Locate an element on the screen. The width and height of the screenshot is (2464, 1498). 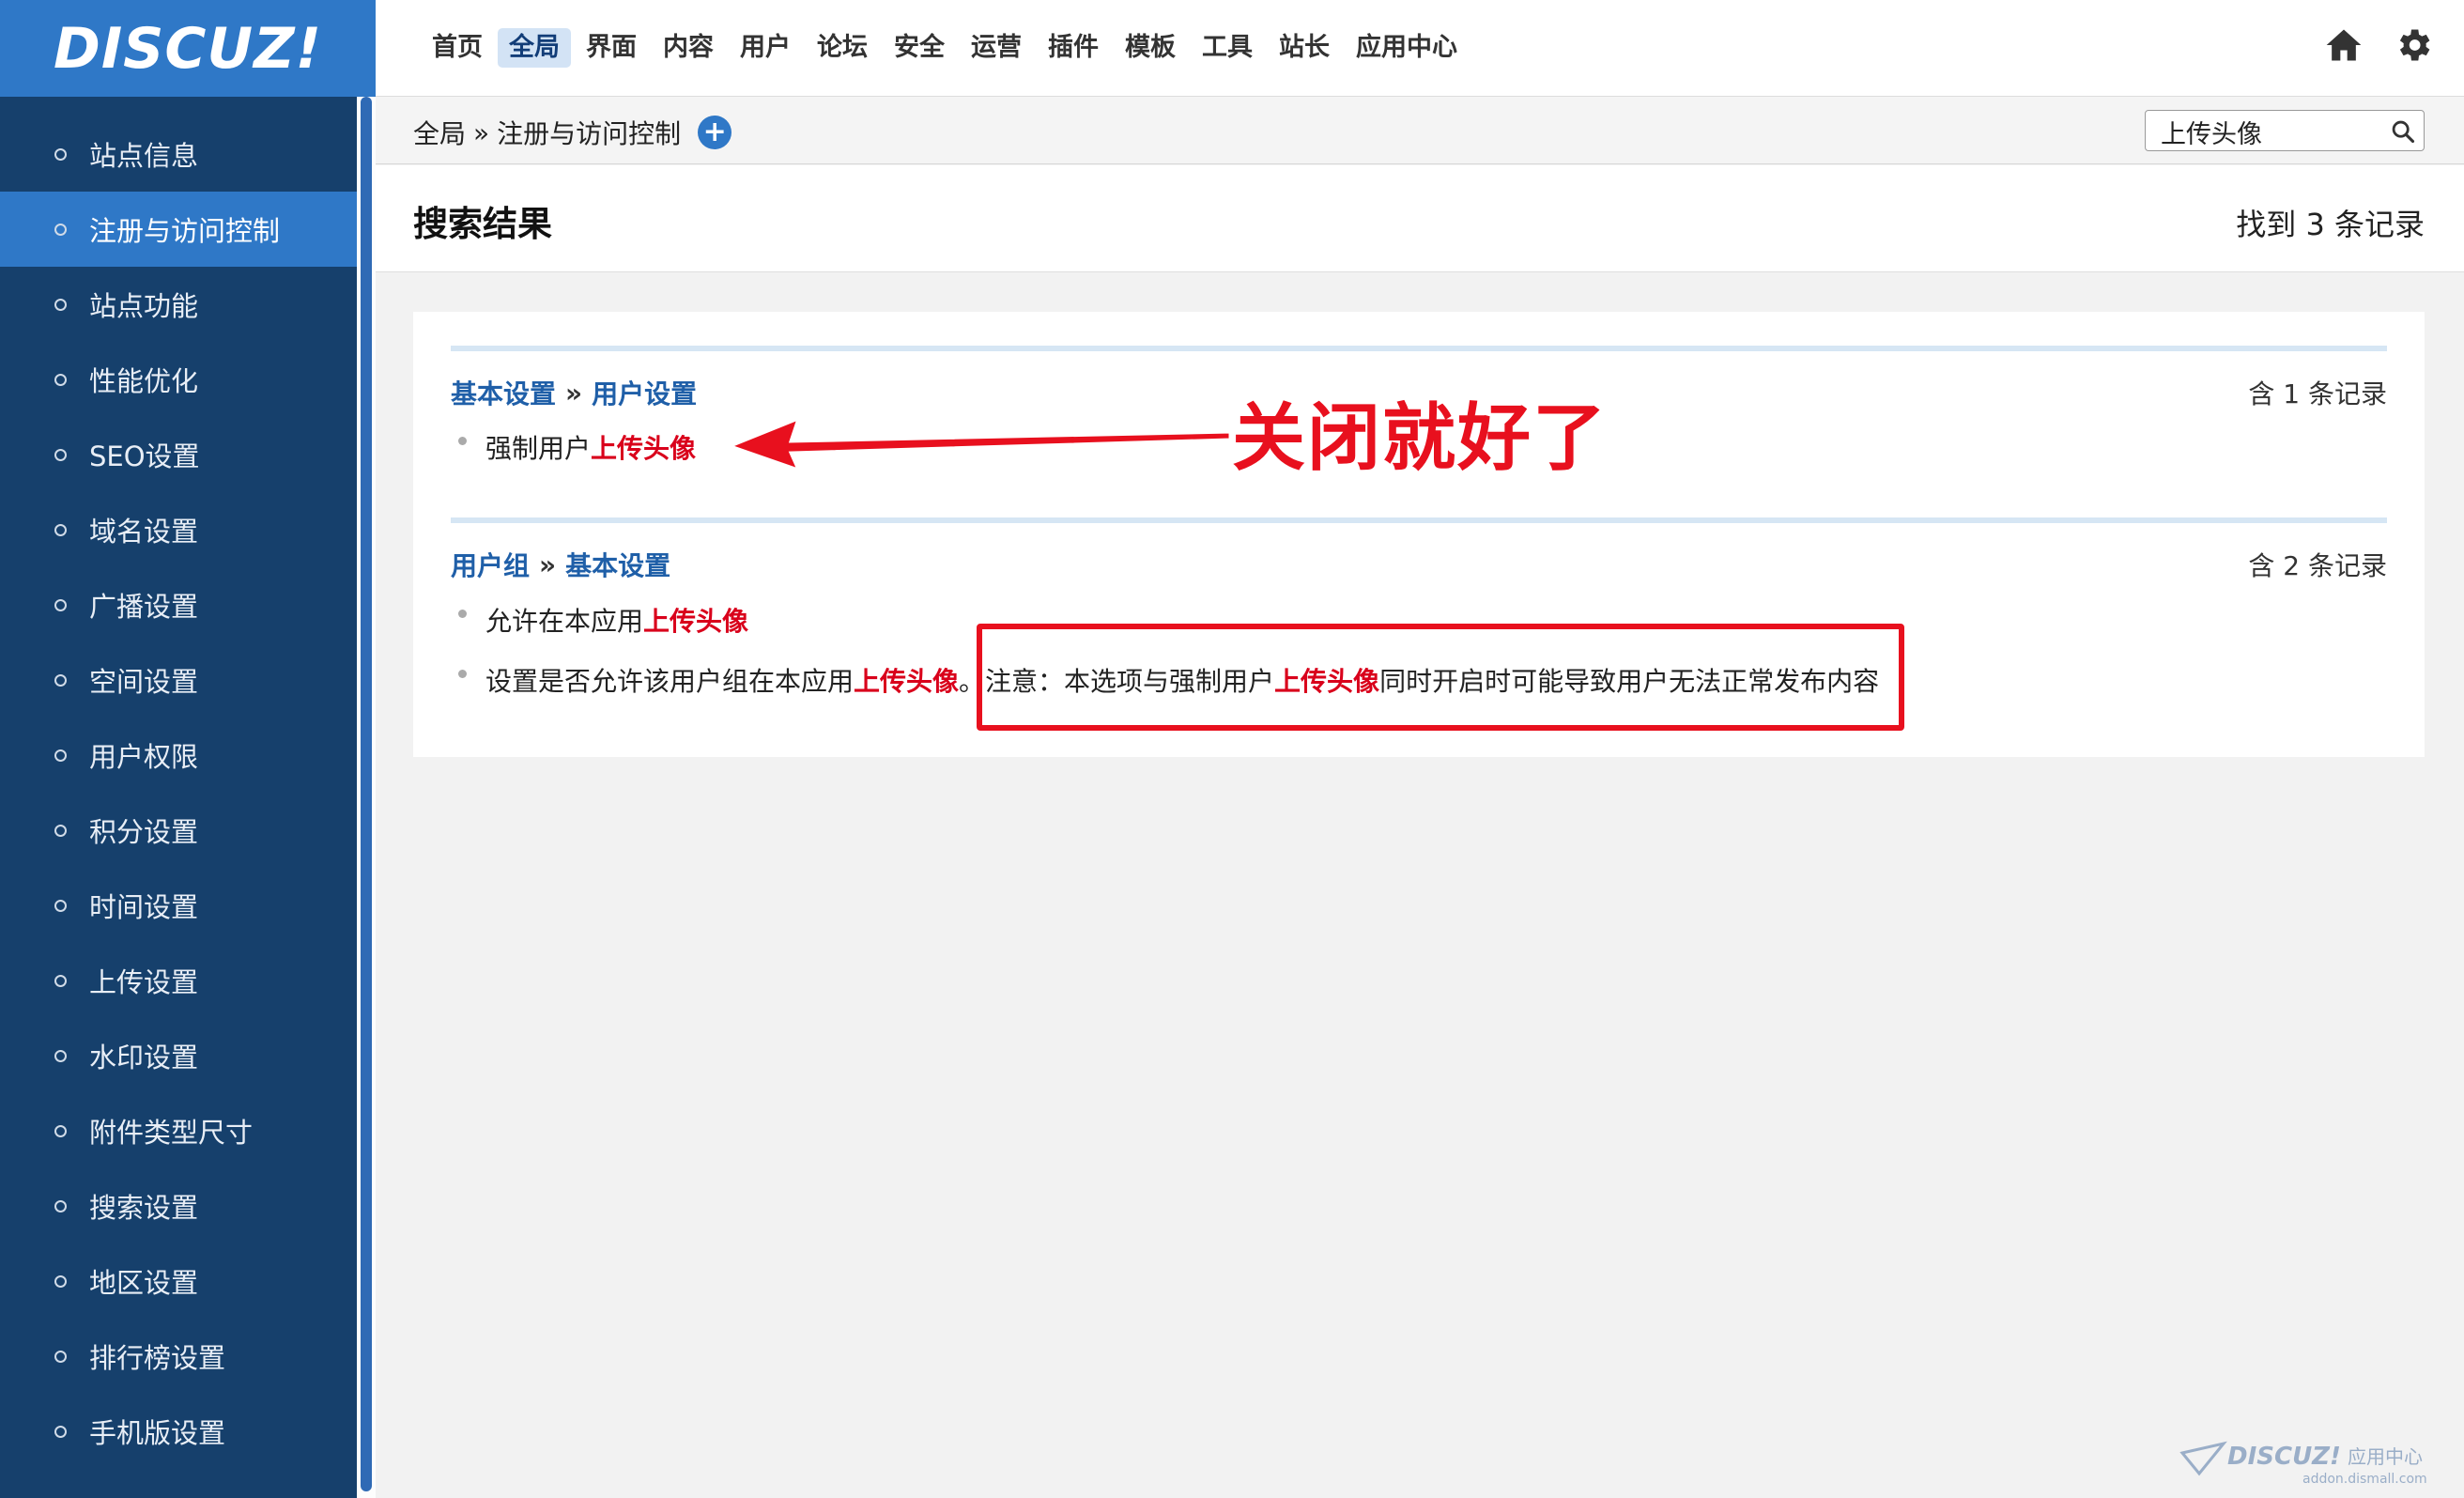
watermark-url: addon.dismall.com is located at coordinates (2364, 1480).